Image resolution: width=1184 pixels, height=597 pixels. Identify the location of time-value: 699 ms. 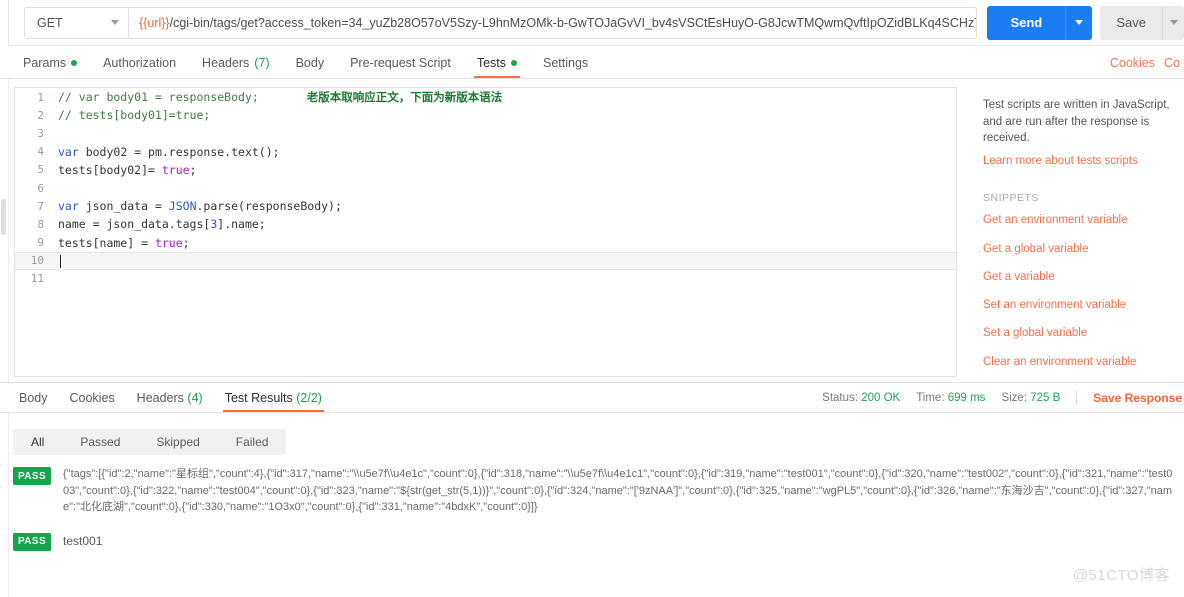
(966, 397).